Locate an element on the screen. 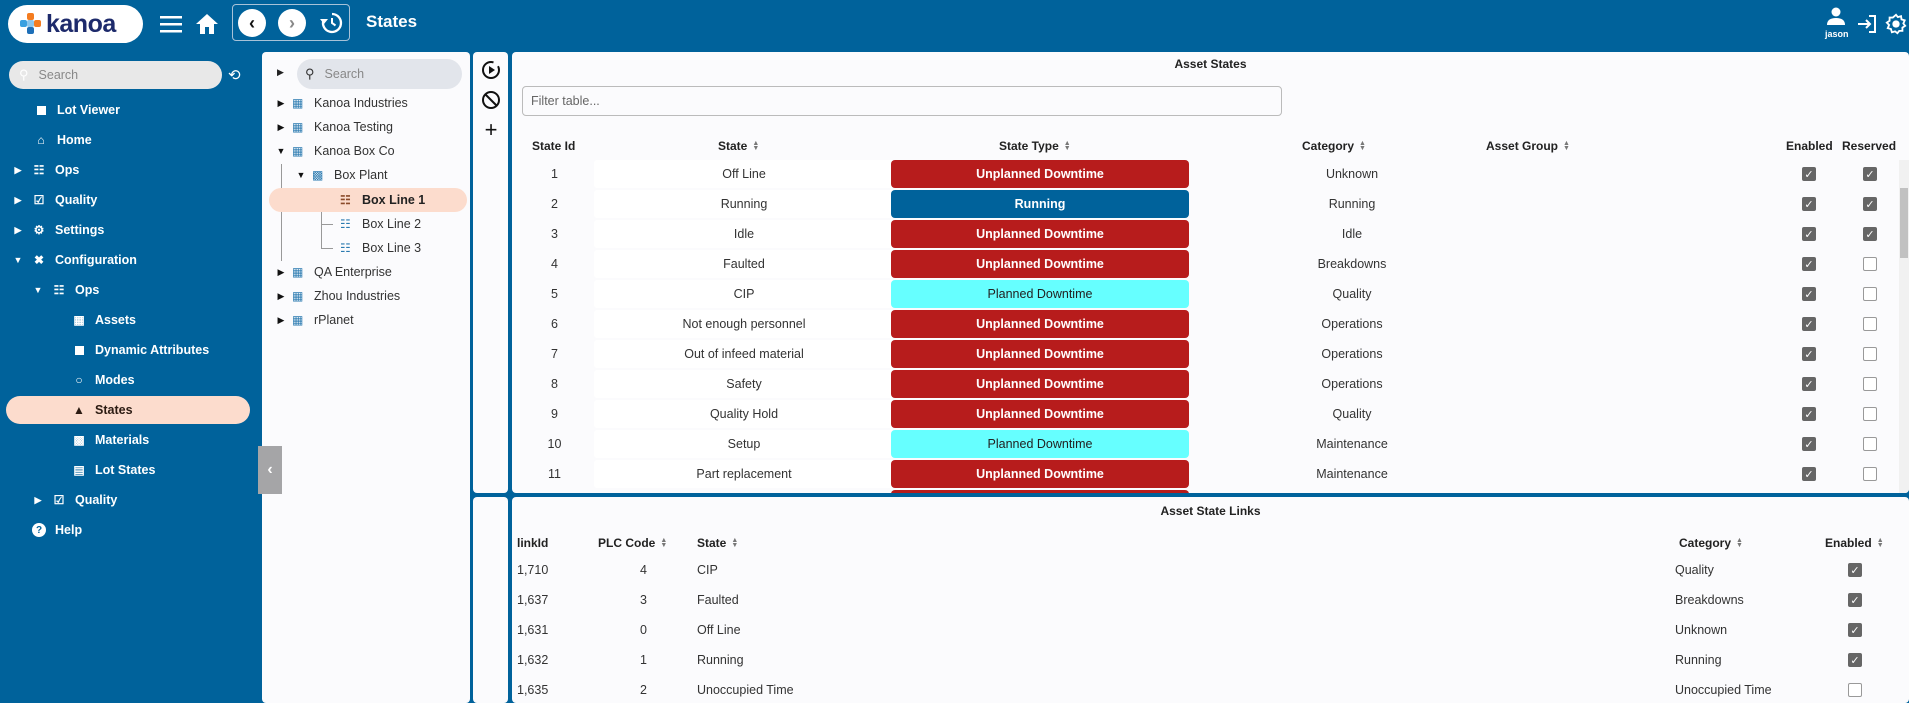 Image resolution: width=1909 pixels, height=703 pixels. add-icon: + is located at coordinates (491, 129).